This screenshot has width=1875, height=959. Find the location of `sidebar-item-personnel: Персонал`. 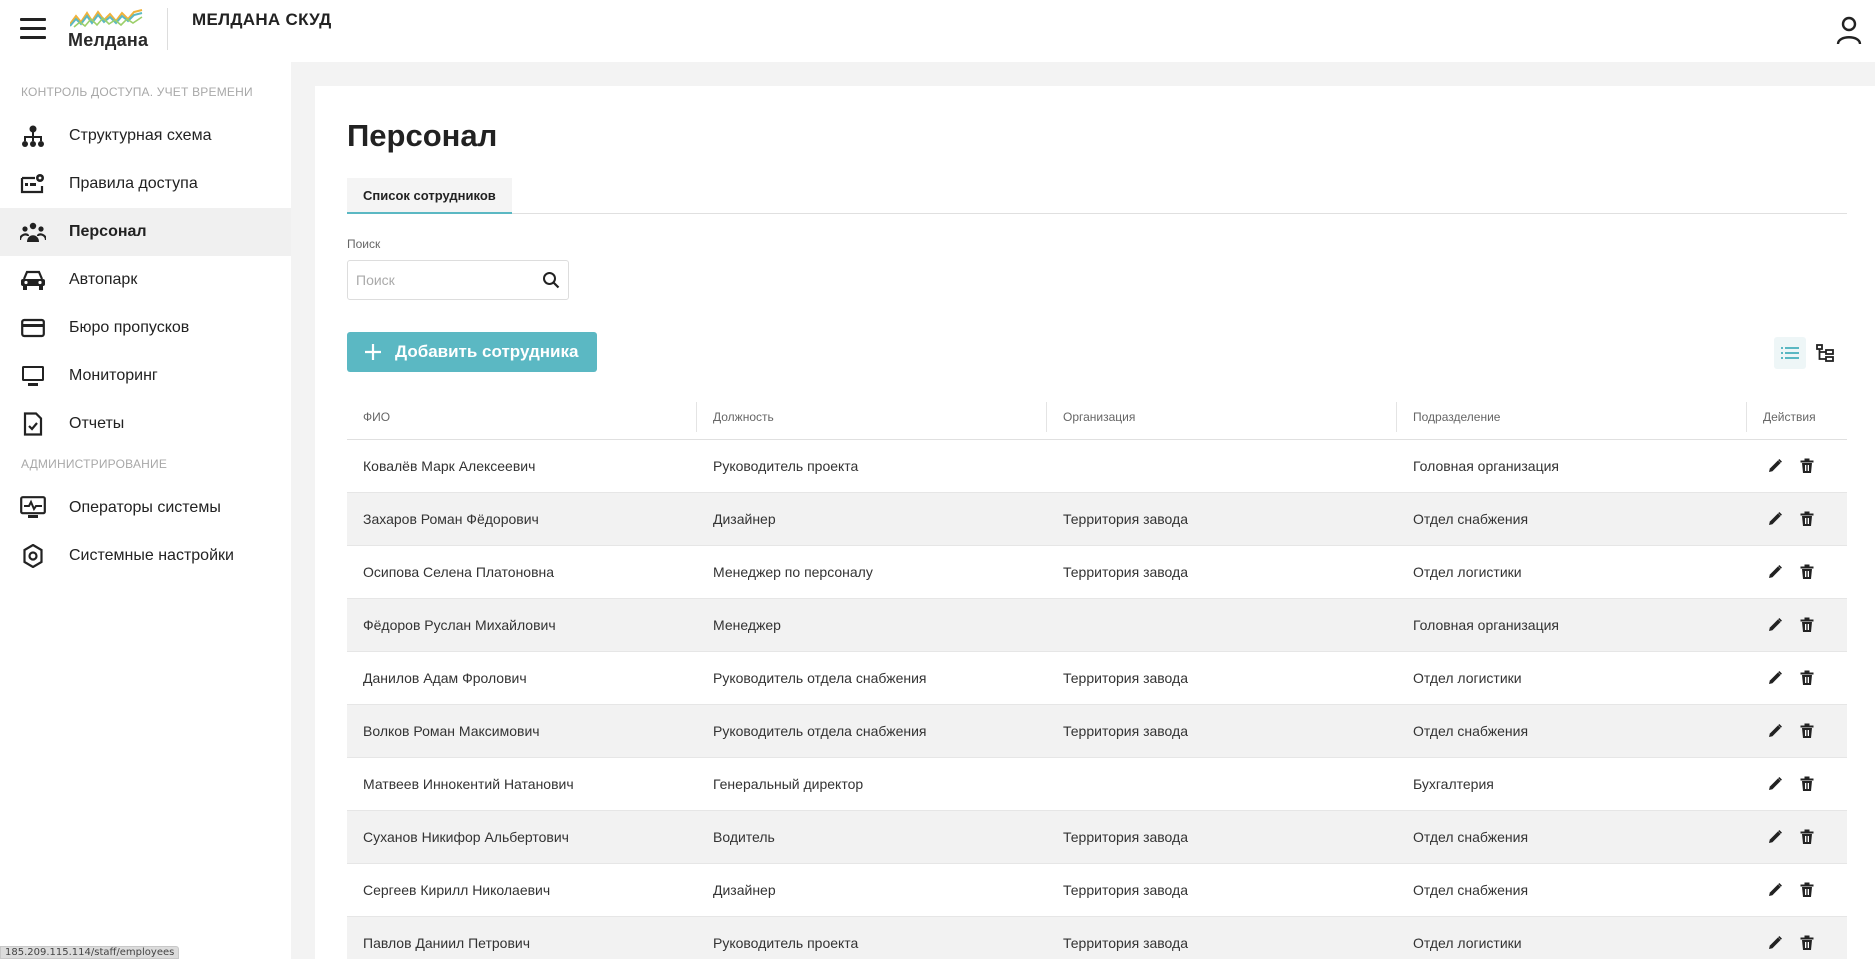

sidebar-item-personnel: Персонал is located at coordinates (145, 232).